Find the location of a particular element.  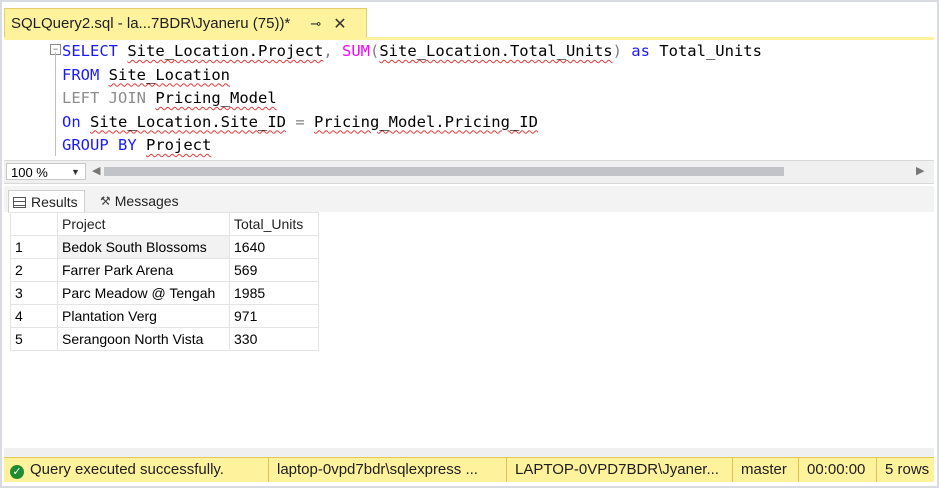

row-number: 3 is located at coordinates (34, 293).